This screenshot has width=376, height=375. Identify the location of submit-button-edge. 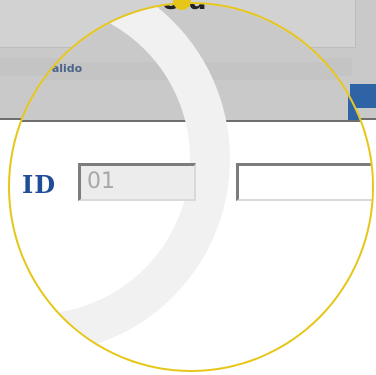
(360, 105).